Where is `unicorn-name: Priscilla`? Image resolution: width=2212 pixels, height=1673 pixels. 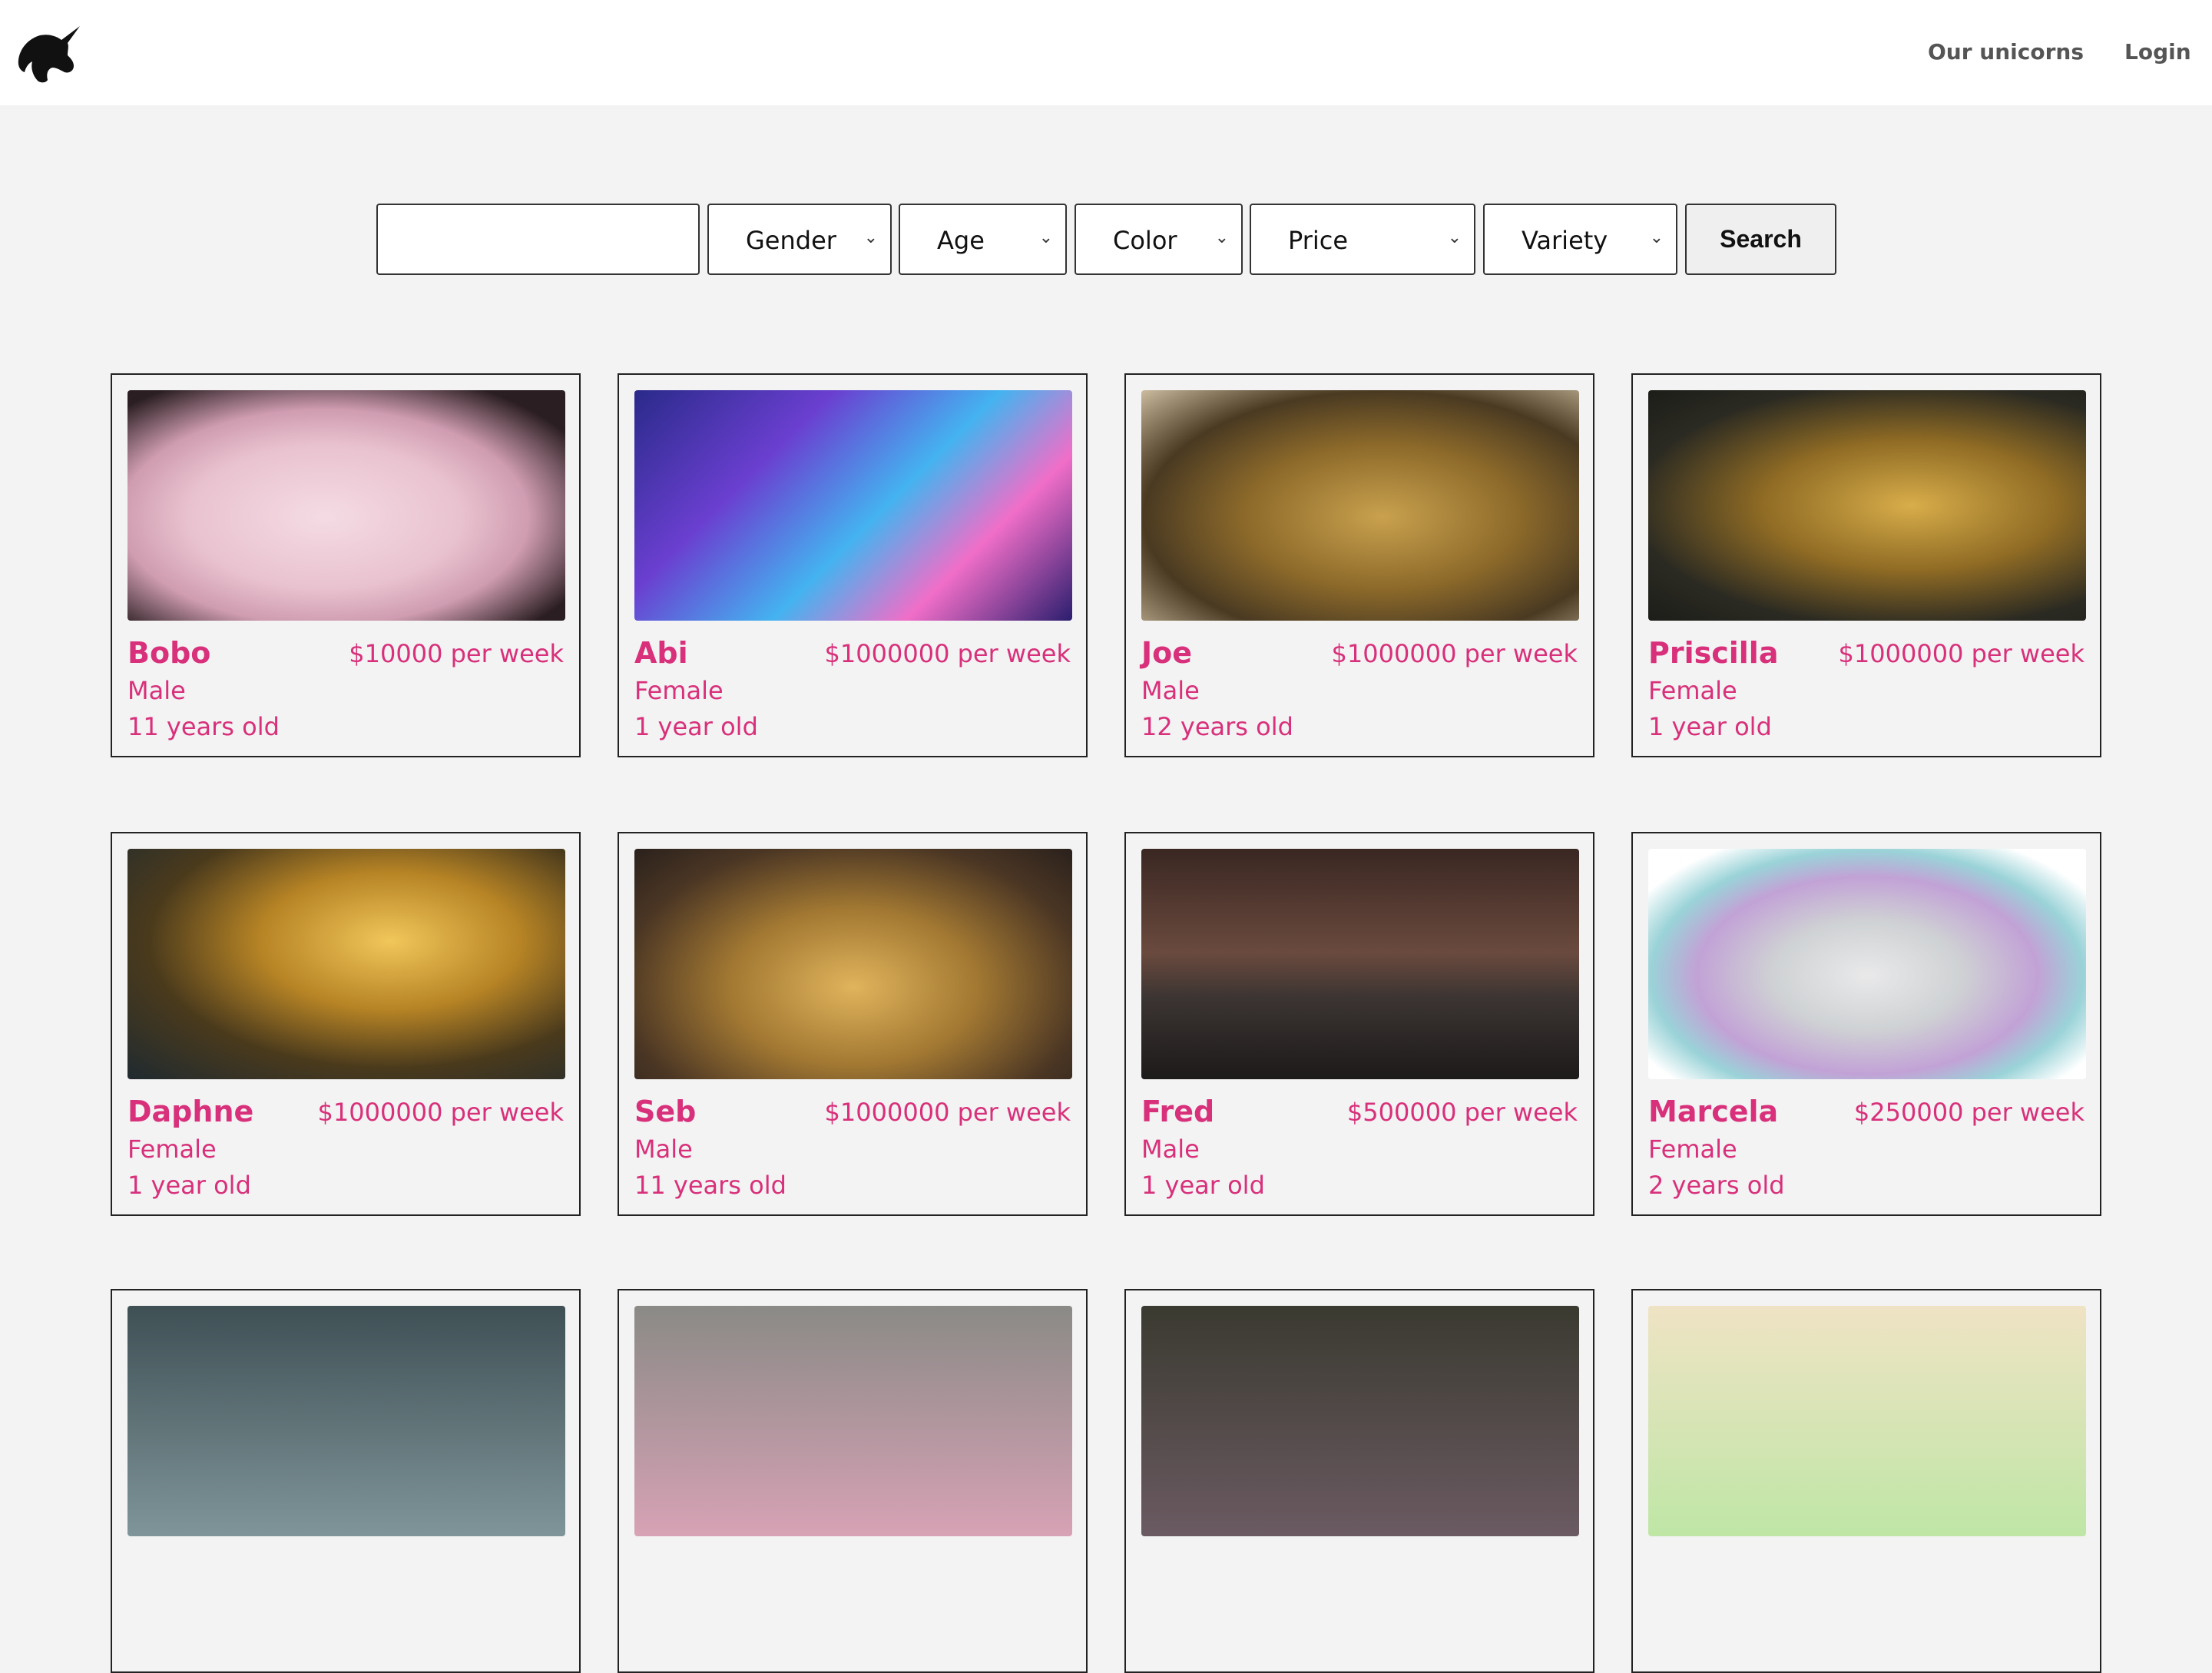 unicorn-name: Priscilla is located at coordinates (1713, 652).